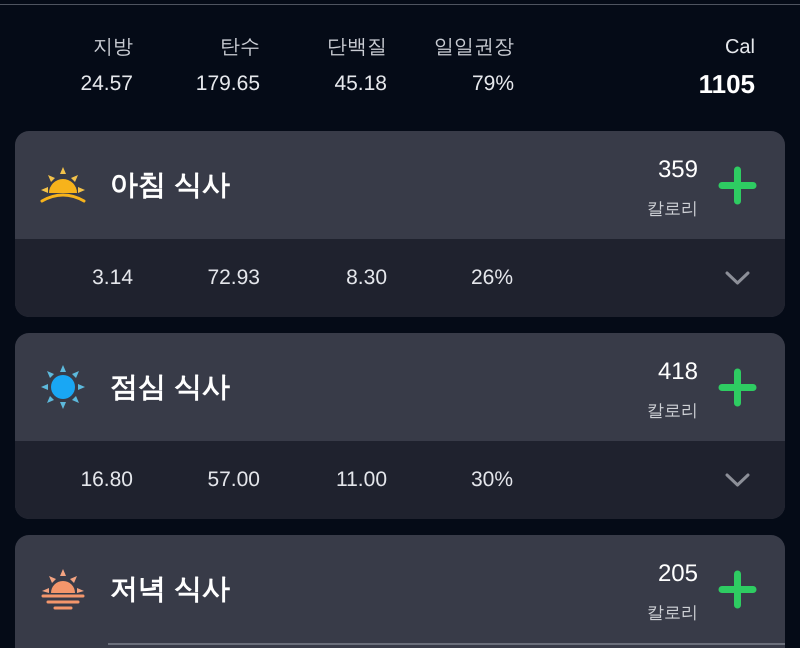  I want to click on nutrient-value: 179.65, so click(228, 84).